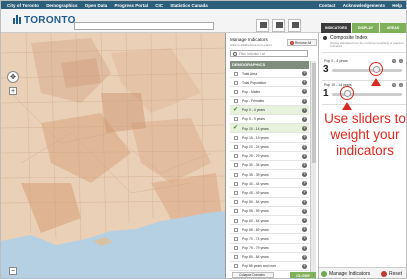  What do you see at coordinates (294, 28) in the screenshot?
I see `print-button: Print` at bounding box center [294, 28].